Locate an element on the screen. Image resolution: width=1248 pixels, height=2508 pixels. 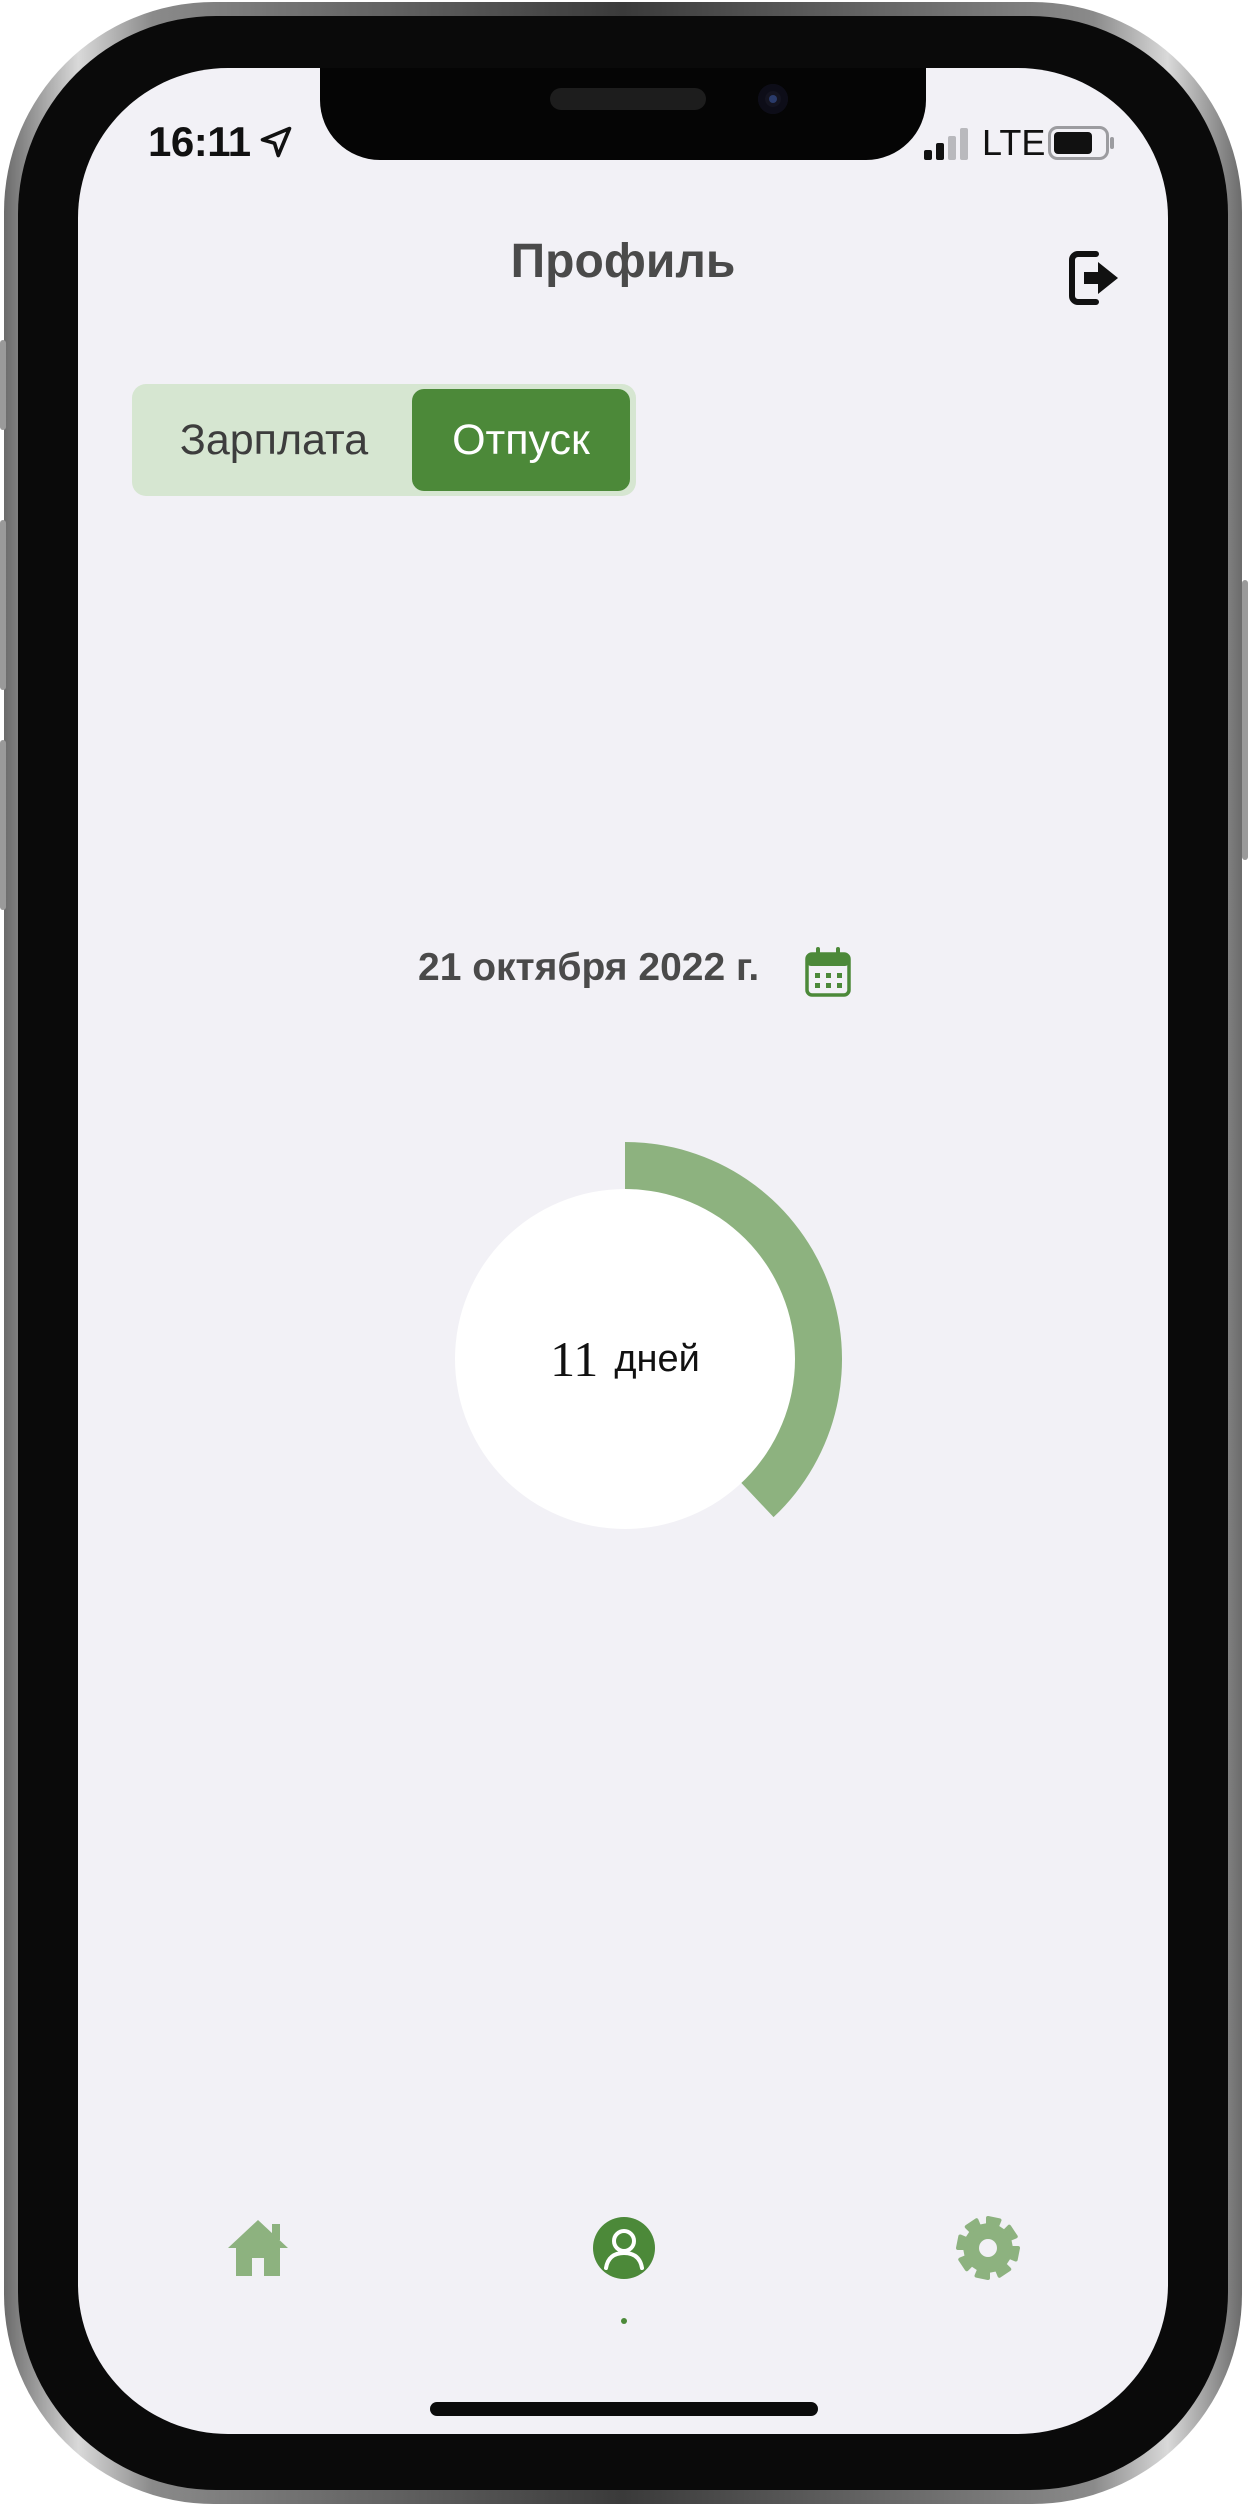
home-icon is located at coordinates (258, 2248).